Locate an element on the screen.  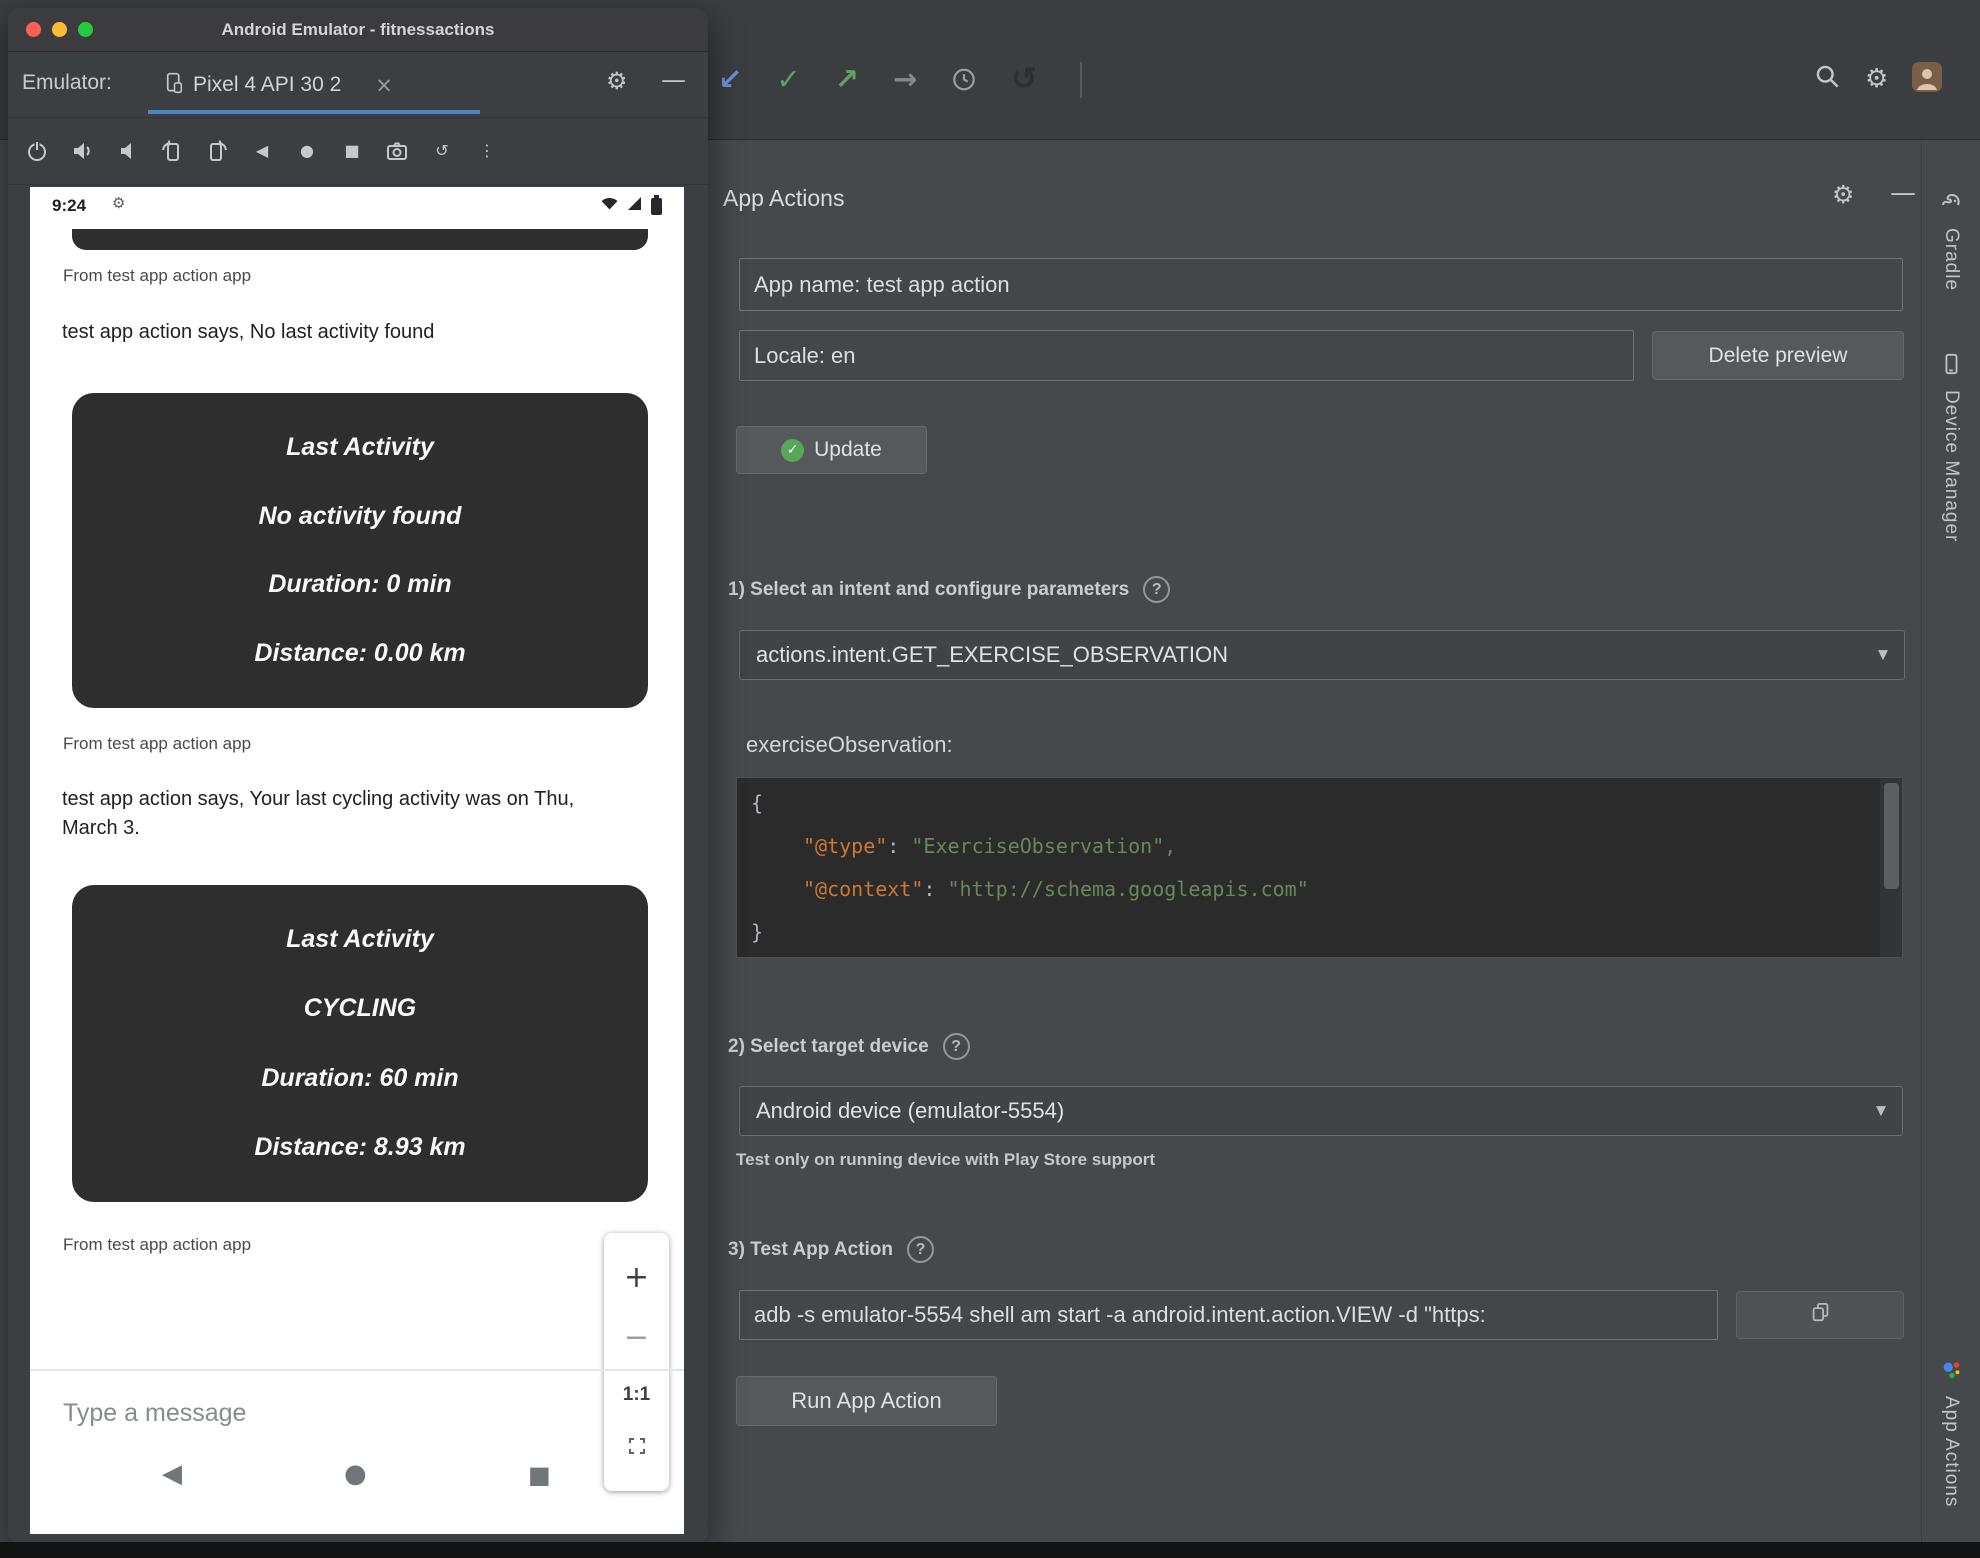
panel-minimize-icon: — is located at coordinates (1903, 193).